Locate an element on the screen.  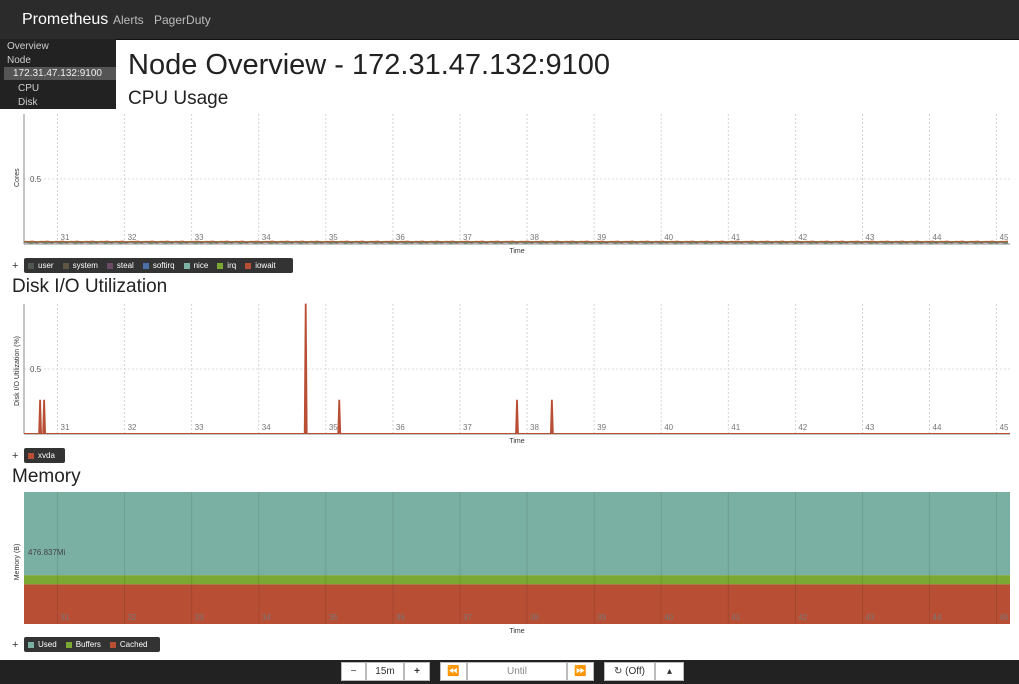
legend-item-used: Used is located at coordinates (42, 644).